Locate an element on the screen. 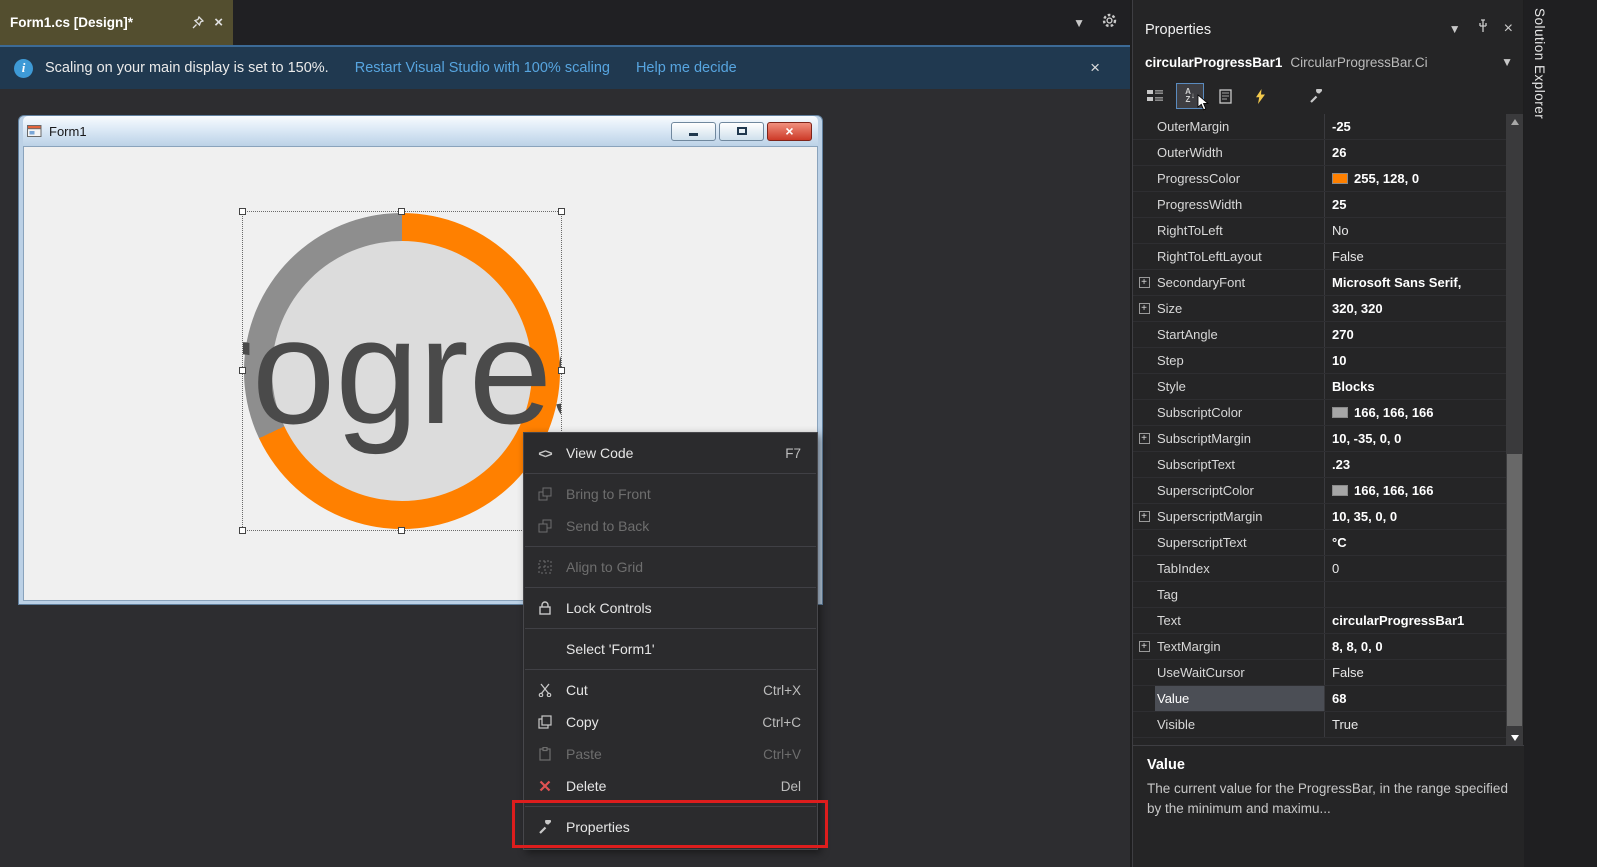  property-value: Blocks is located at coordinates (1416, 386).